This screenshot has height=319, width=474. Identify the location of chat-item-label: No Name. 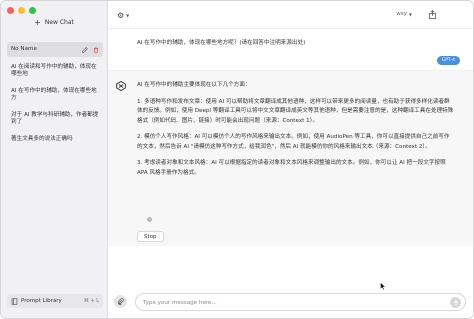
(24, 49).